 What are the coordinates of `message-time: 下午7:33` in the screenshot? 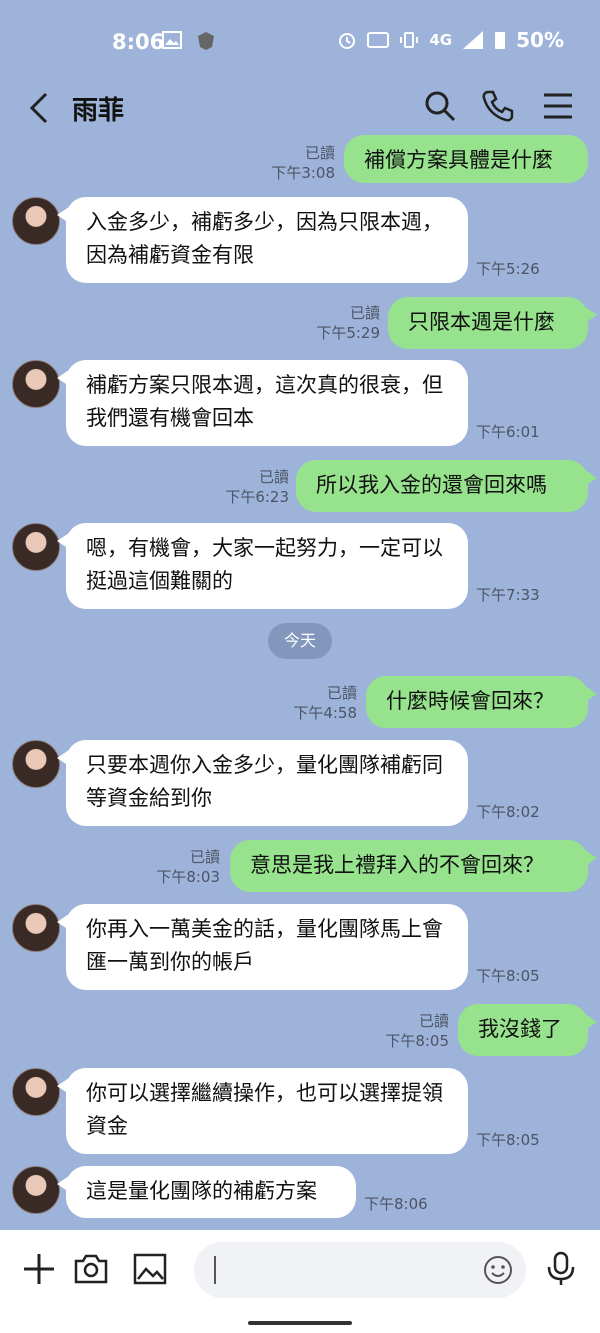 It's located at (508, 595).